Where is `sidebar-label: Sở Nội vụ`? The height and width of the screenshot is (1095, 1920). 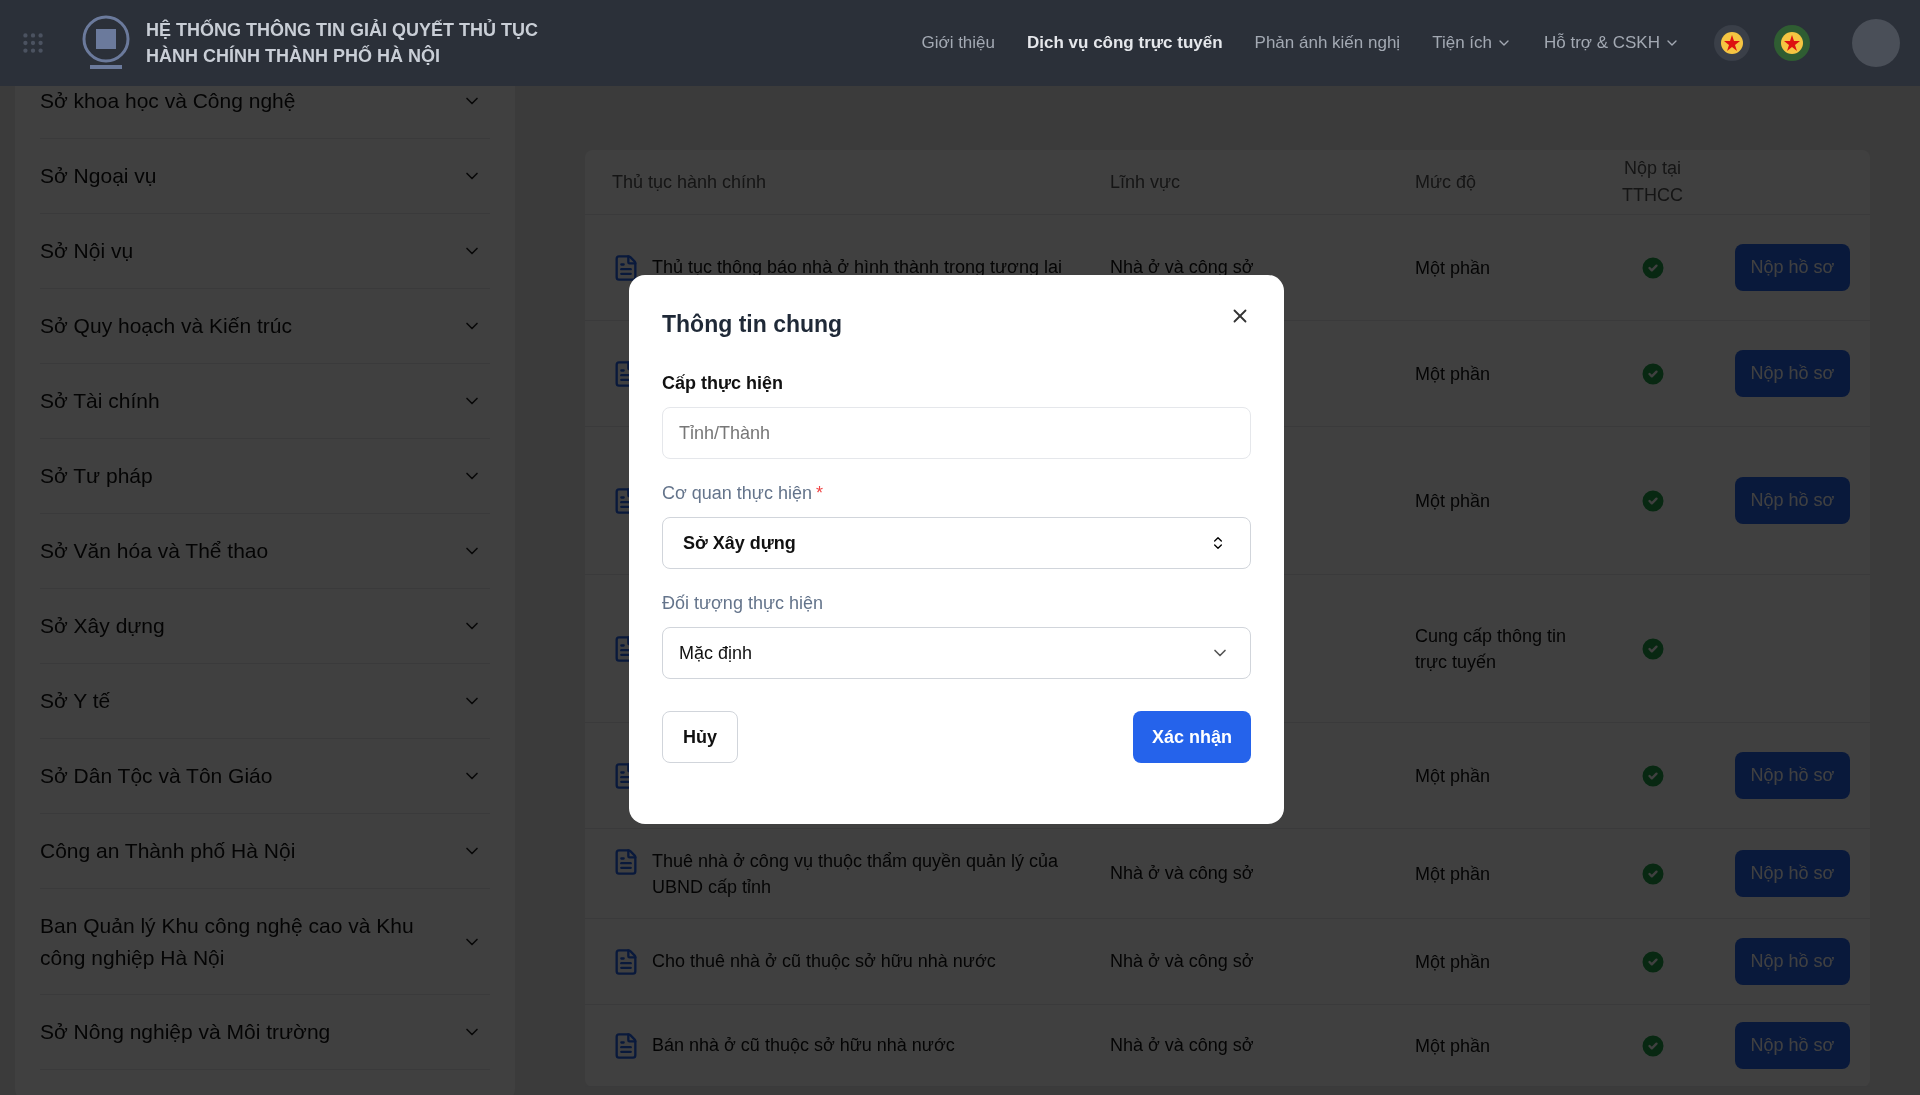 sidebar-label: Sở Nội vụ is located at coordinates (87, 251).